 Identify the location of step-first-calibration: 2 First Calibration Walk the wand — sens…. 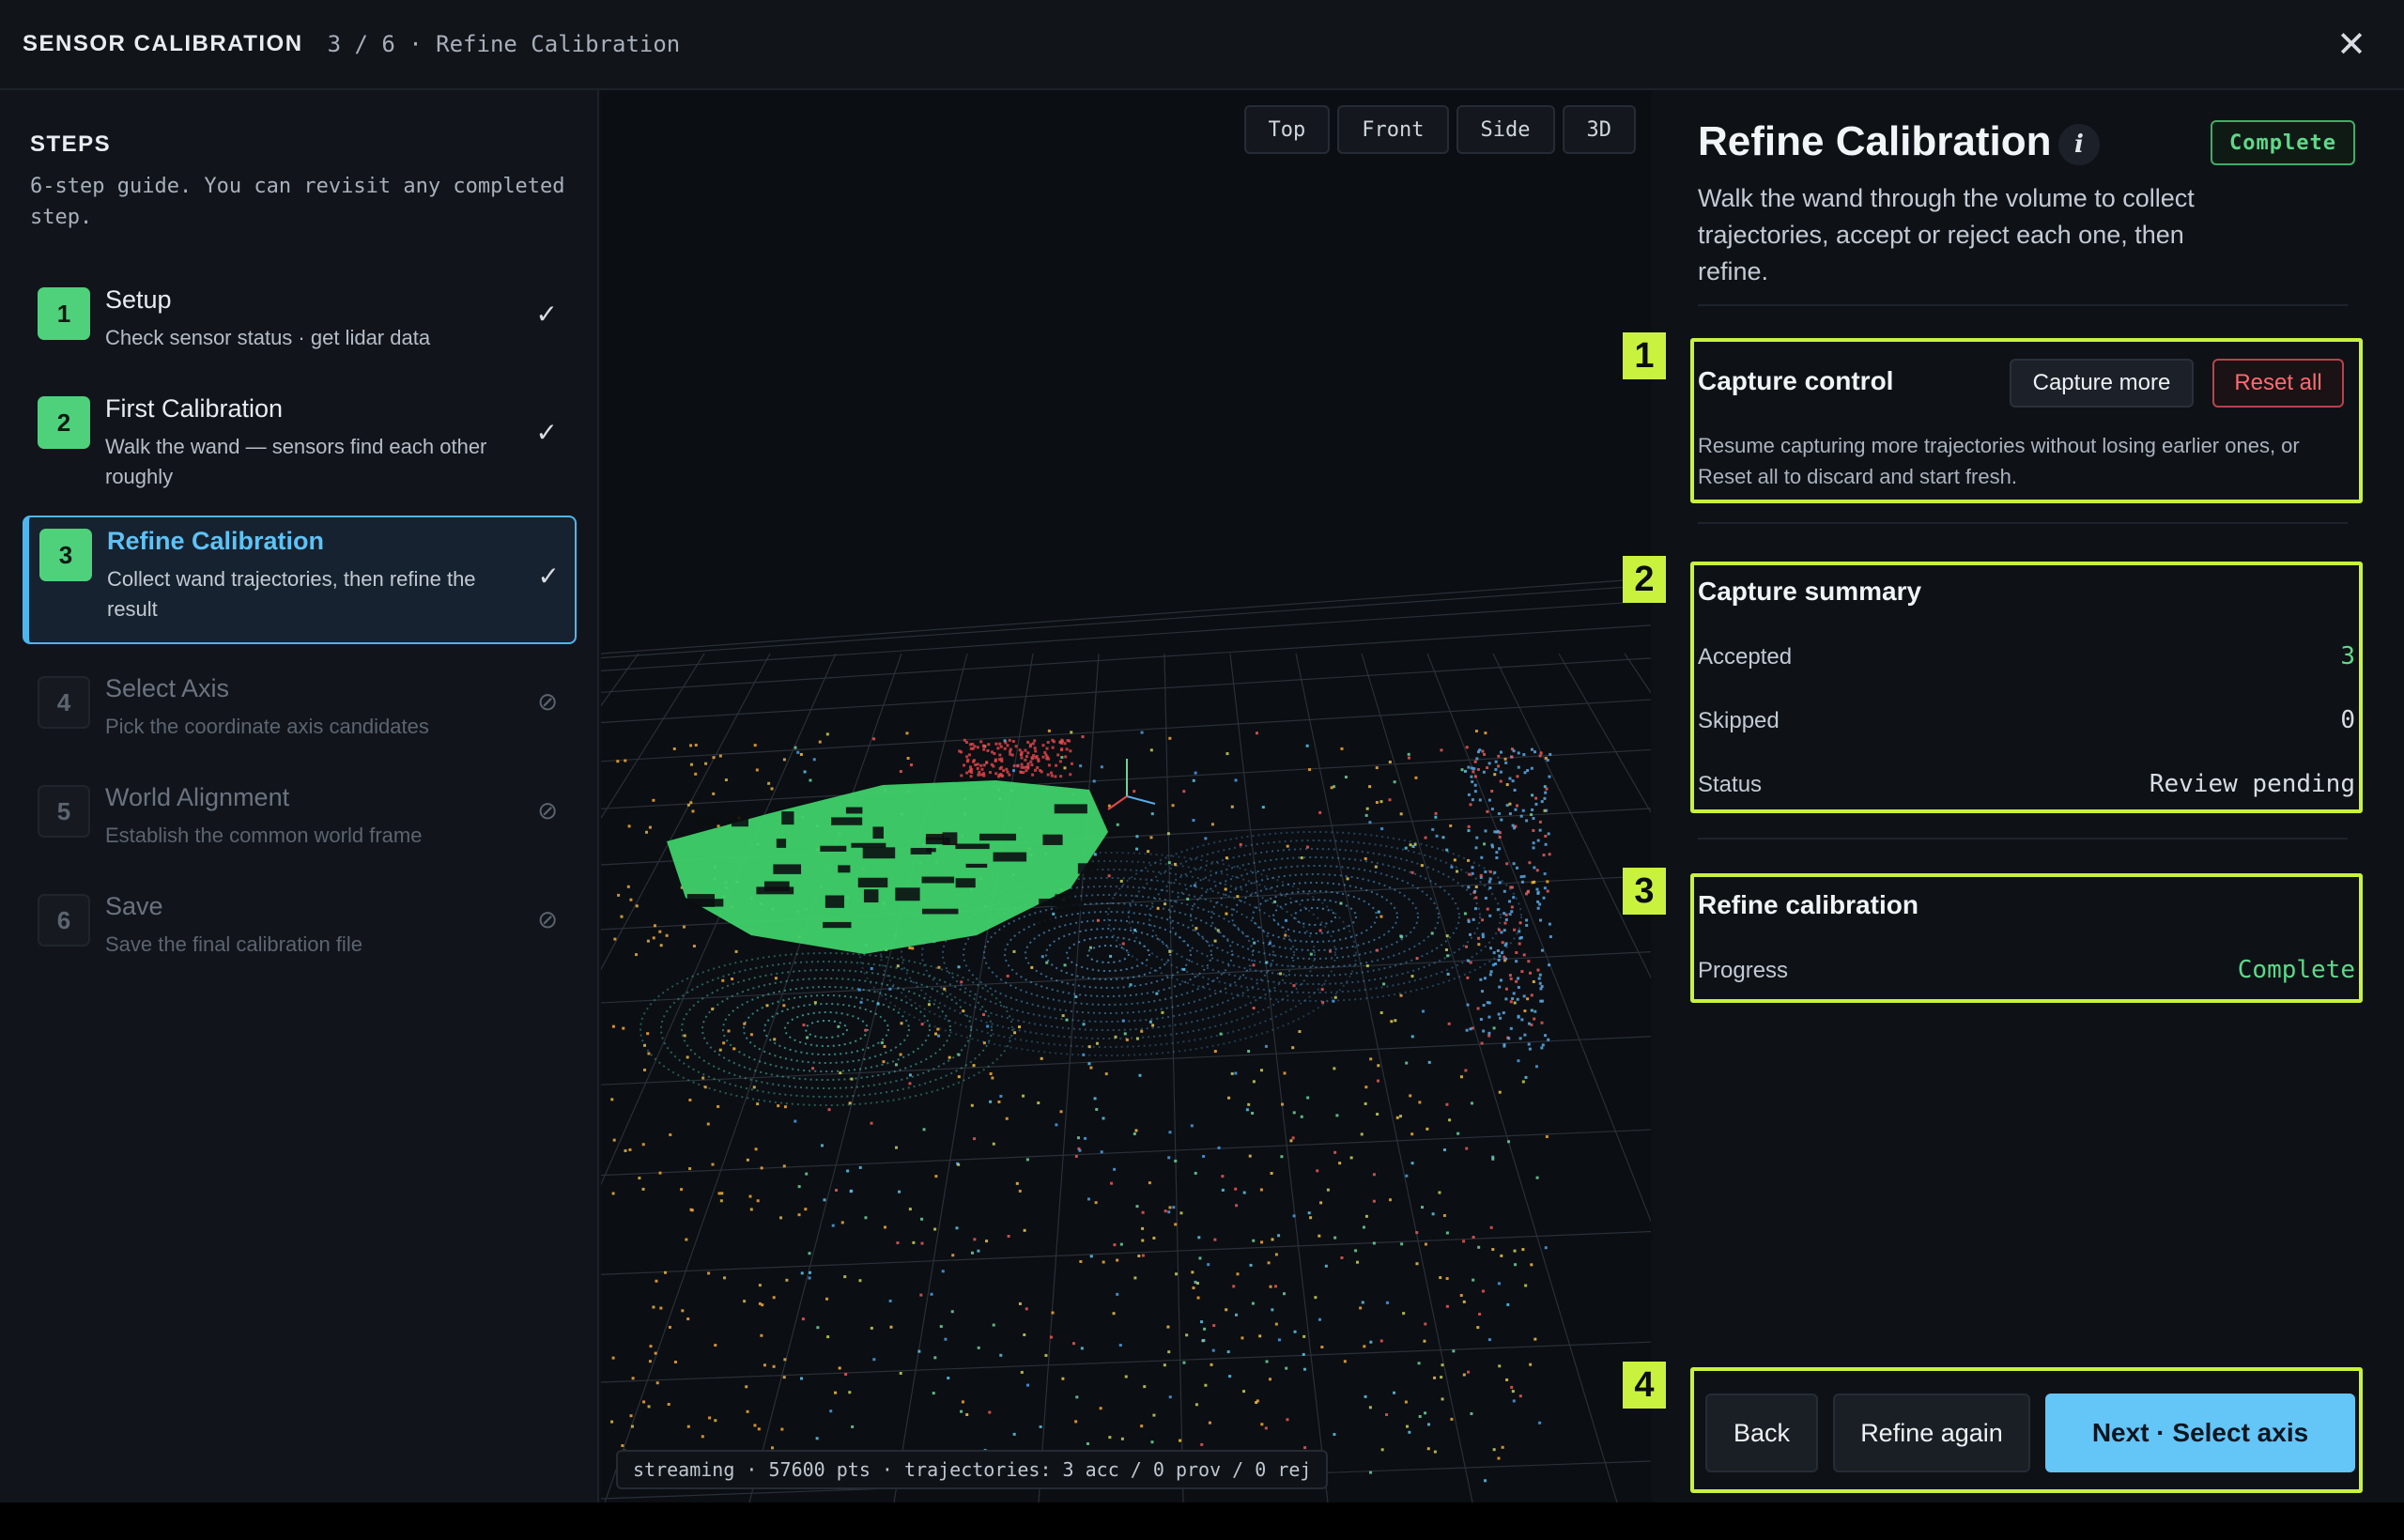
(300, 442).